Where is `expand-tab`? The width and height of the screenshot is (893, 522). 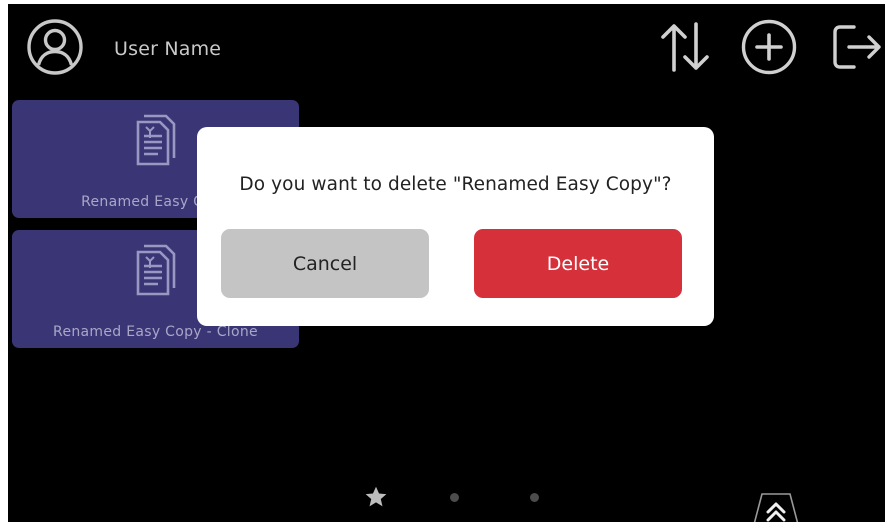
expand-tab is located at coordinates (776, 507).